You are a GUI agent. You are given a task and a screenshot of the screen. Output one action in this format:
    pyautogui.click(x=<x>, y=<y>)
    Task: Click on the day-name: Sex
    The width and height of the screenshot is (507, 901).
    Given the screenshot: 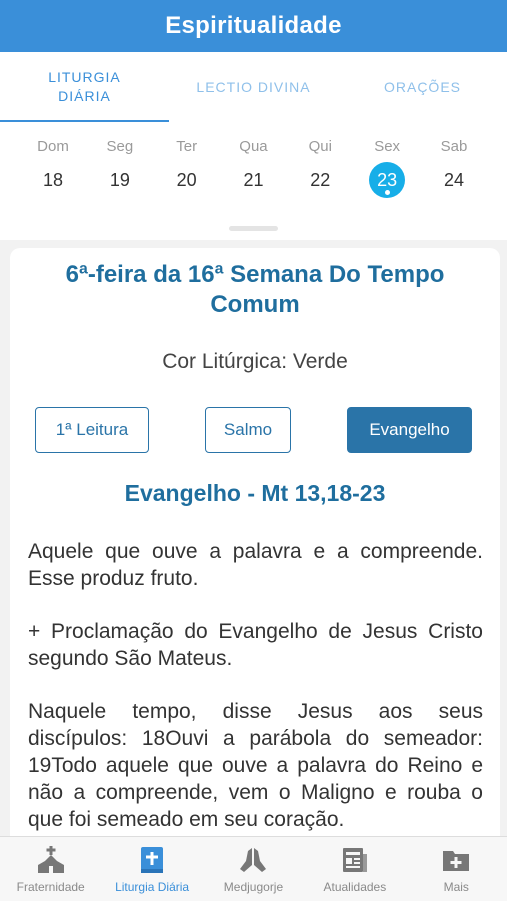 What is the action you would take?
    pyautogui.click(x=387, y=146)
    